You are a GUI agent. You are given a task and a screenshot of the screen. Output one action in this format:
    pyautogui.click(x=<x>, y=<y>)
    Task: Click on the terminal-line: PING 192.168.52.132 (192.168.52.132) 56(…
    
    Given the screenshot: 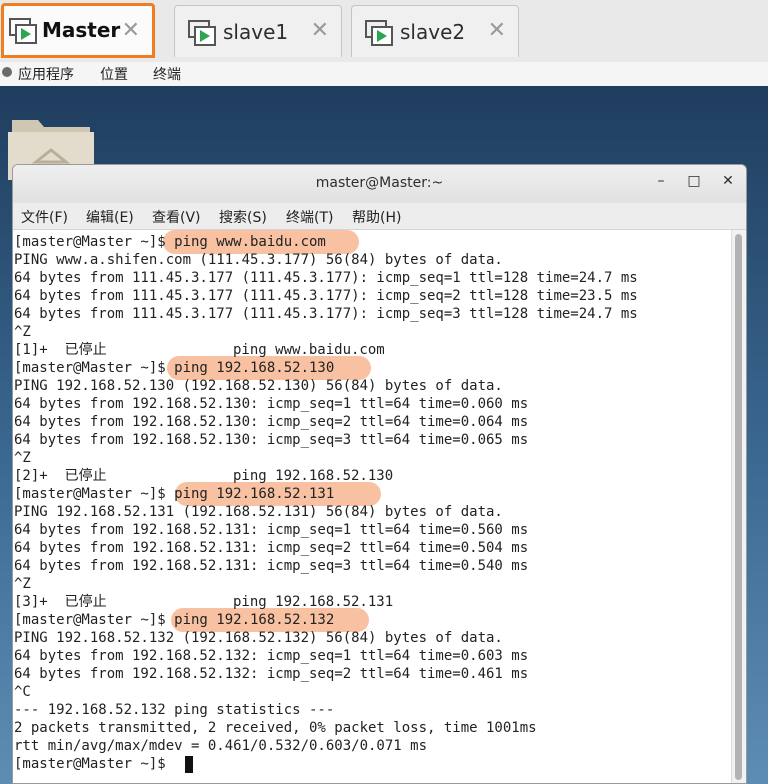 What is the action you would take?
    pyautogui.click(x=258, y=638)
    